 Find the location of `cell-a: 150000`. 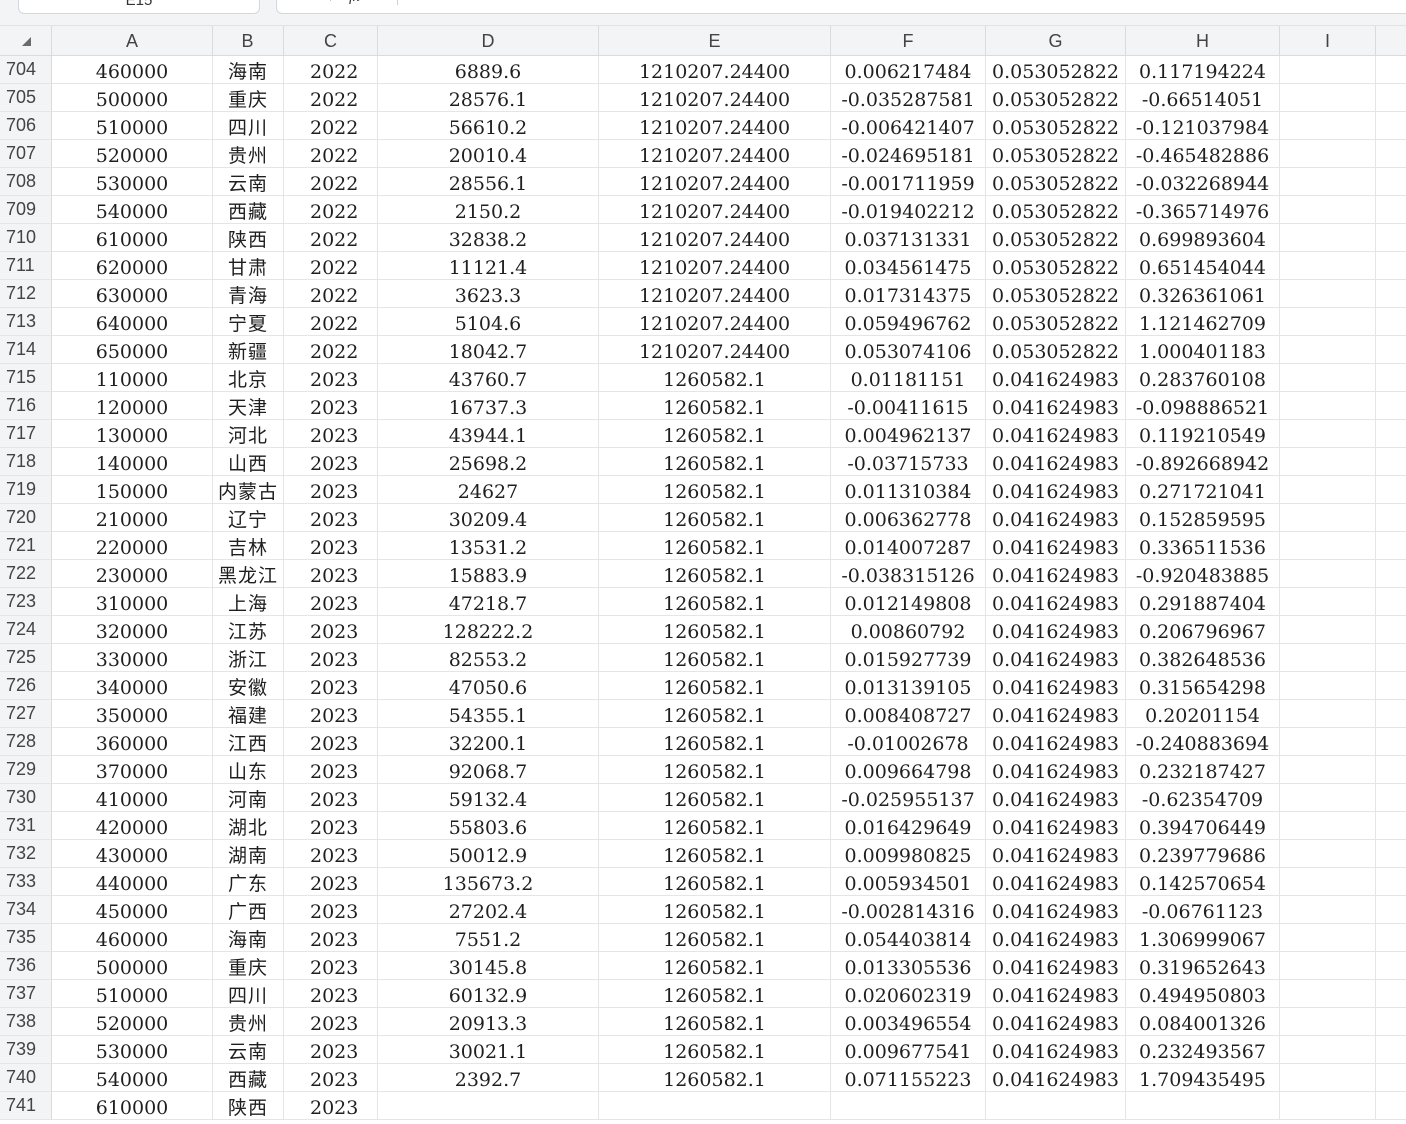

cell-a: 150000 is located at coordinates (132, 490).